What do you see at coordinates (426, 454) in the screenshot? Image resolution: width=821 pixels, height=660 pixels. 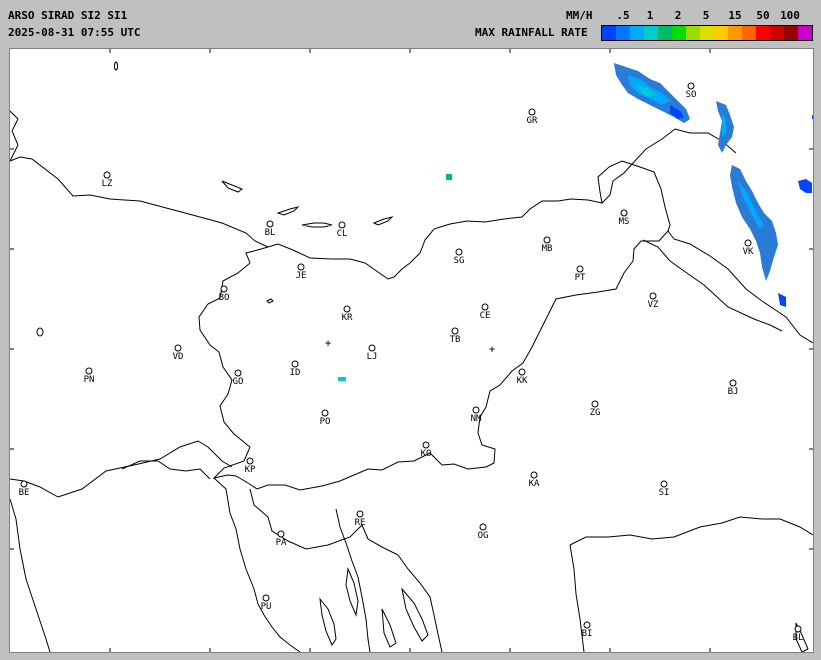 I see `city-label: KO` at bounding box center [426, 454].